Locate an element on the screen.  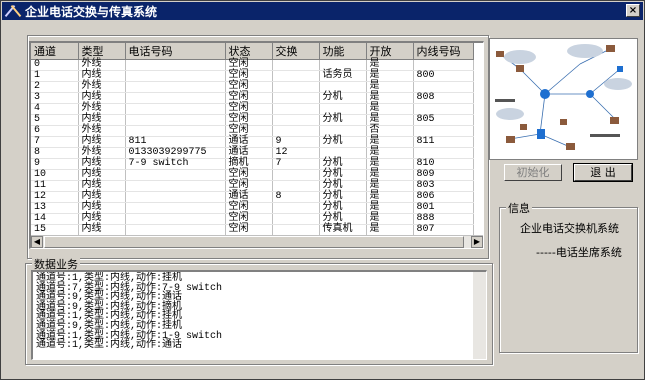
table-row: 0 外线 空闲 是 is located at coordinates (252, 65).